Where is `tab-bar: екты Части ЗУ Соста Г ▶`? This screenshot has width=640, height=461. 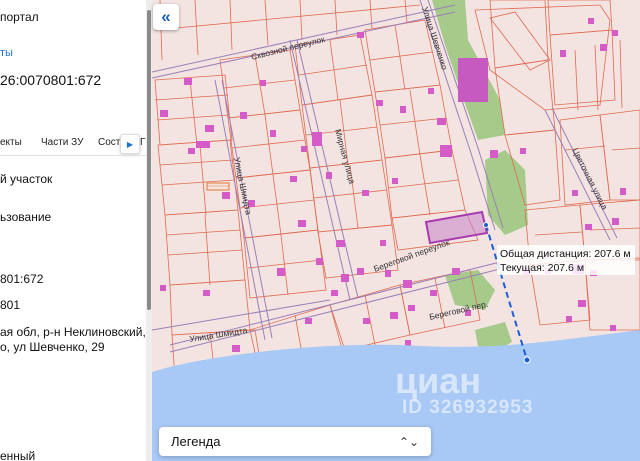
tab-bar: екты Части ЗУ Соста Г ▶ is located at coordinates (73, 143).